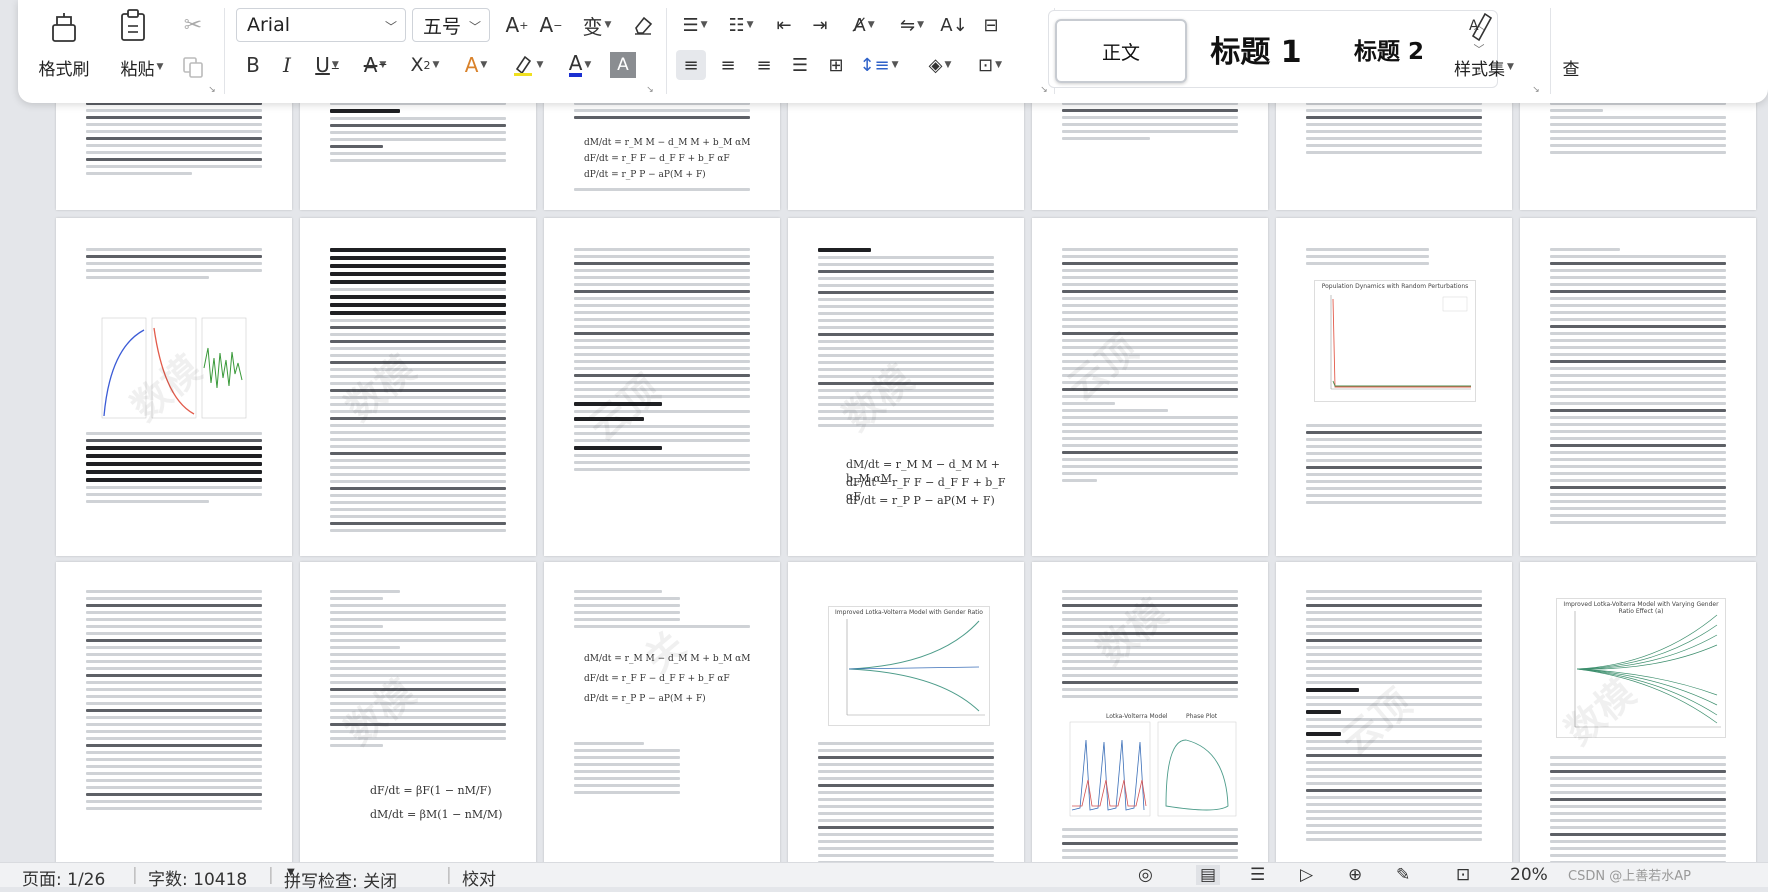  I want to click on phonetic-guide-icon: 变 ▼, so click(597, 25).